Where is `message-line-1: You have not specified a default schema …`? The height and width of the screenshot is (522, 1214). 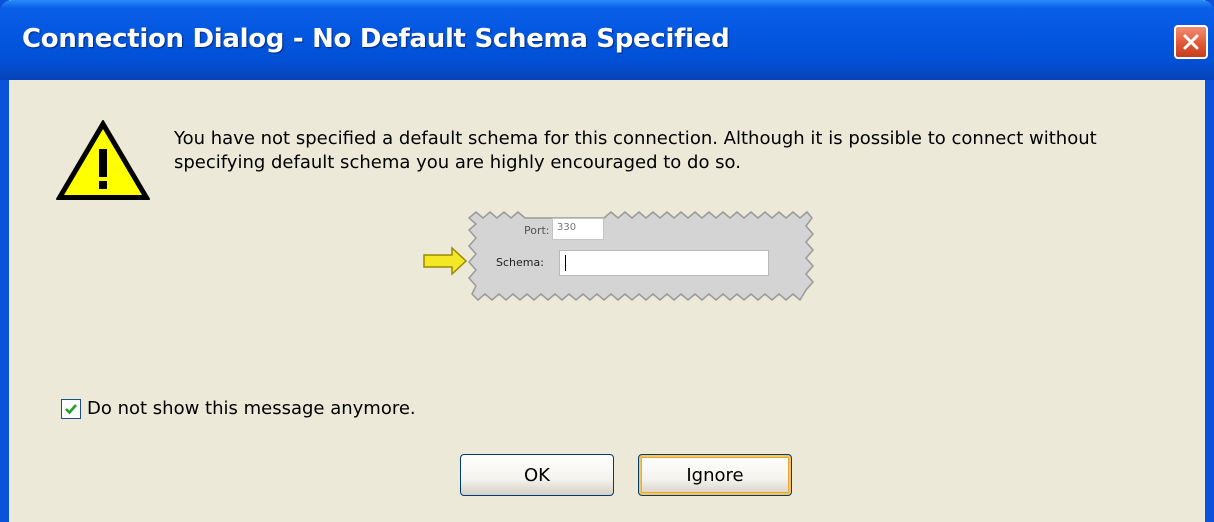 message-line-1: You have not specified a default schema … is located at coordinates (635, 138).